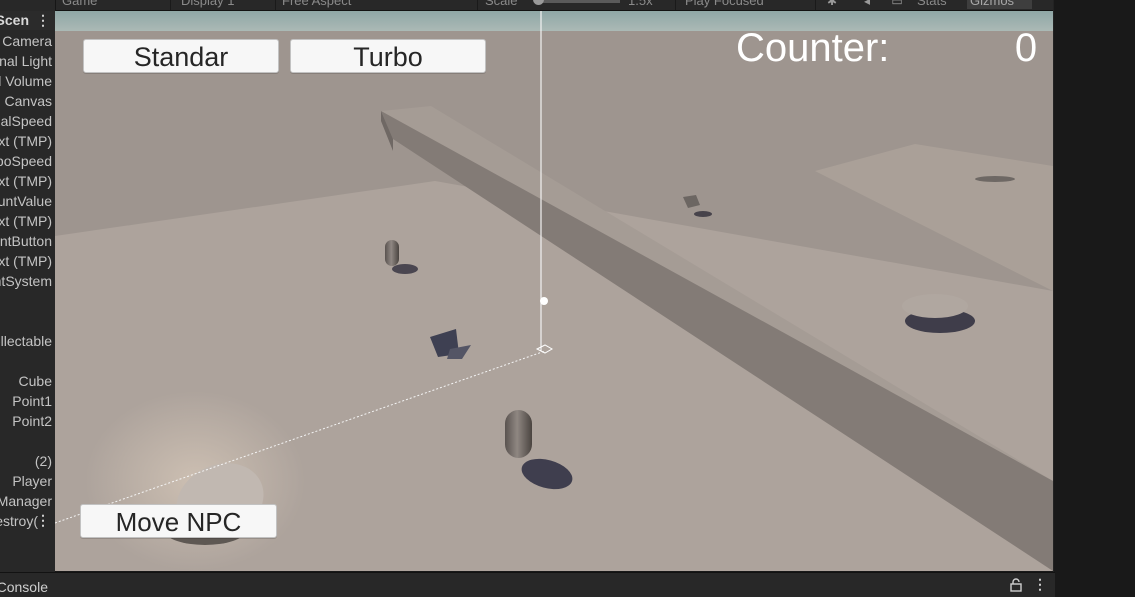  What do you see at coordinates (27, 81) in the screenshot?
I see `hierarchy-item: Global Volume` at bounding box center [27, 81].